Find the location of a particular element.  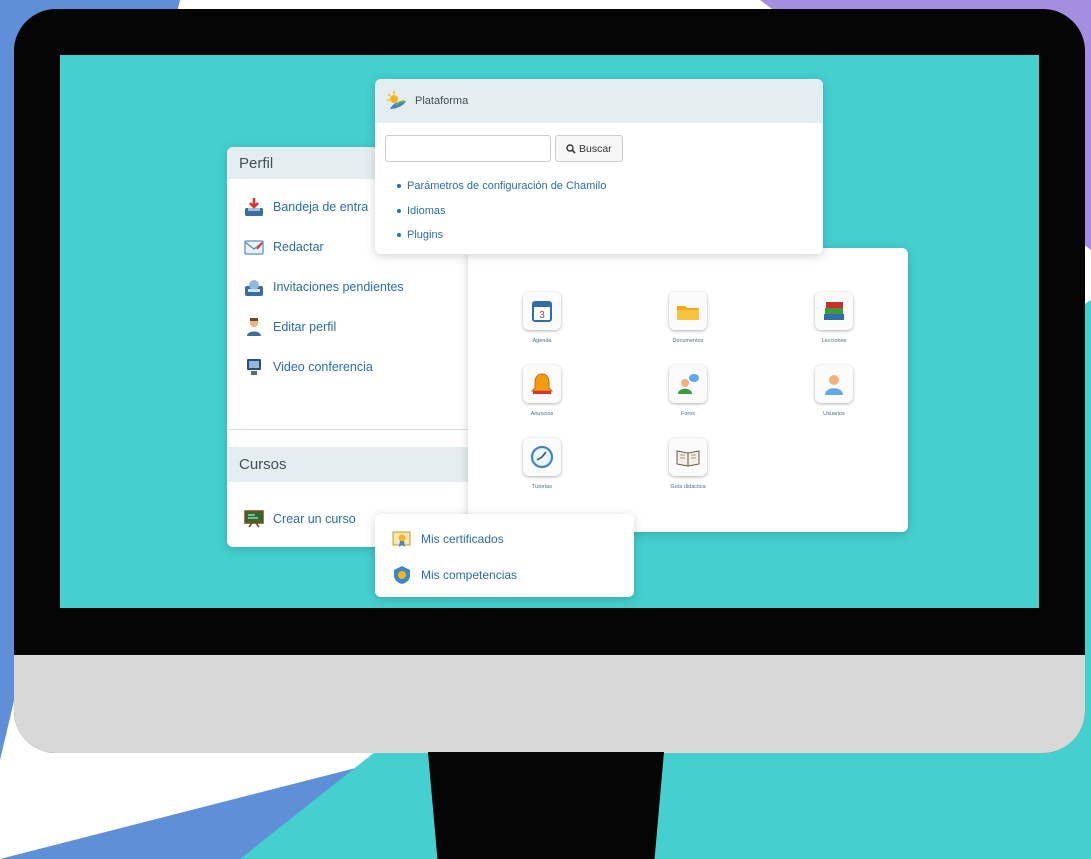

menu-item-mis-competencias: Mis competencias is located at coordinates (504, 575).